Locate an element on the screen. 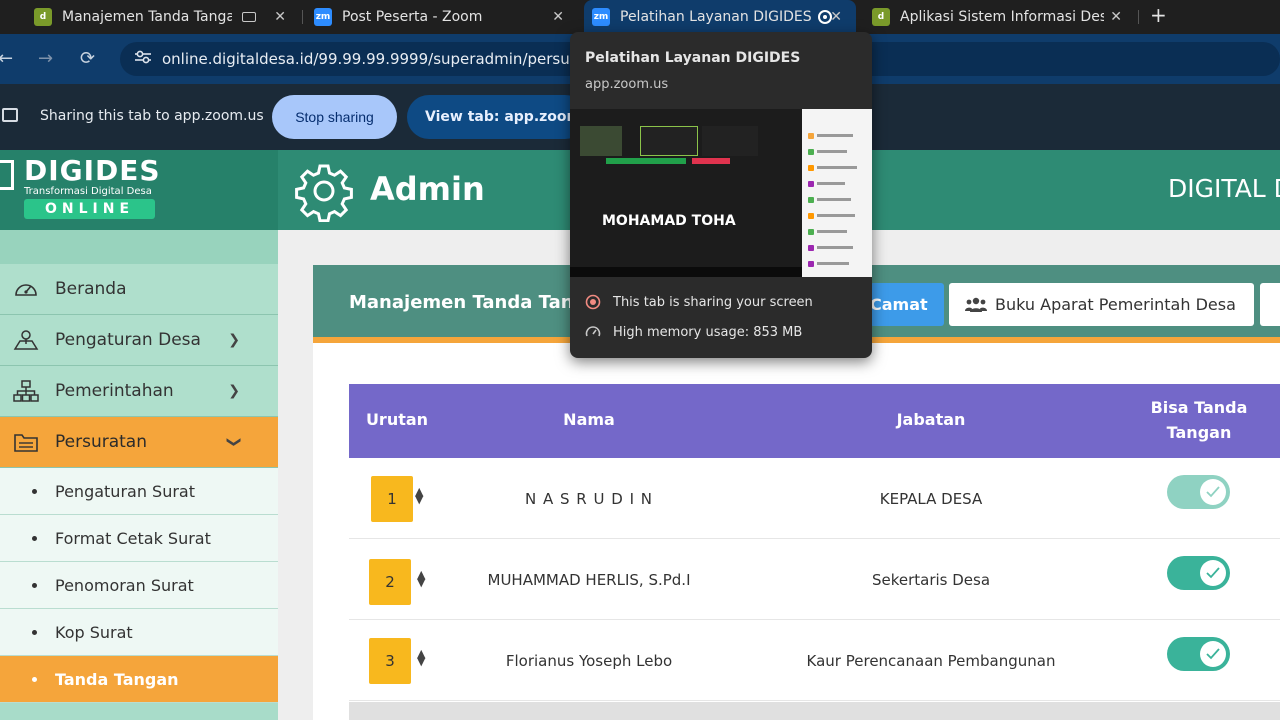  record-indicator-icon is located at coordinates (593, 302).